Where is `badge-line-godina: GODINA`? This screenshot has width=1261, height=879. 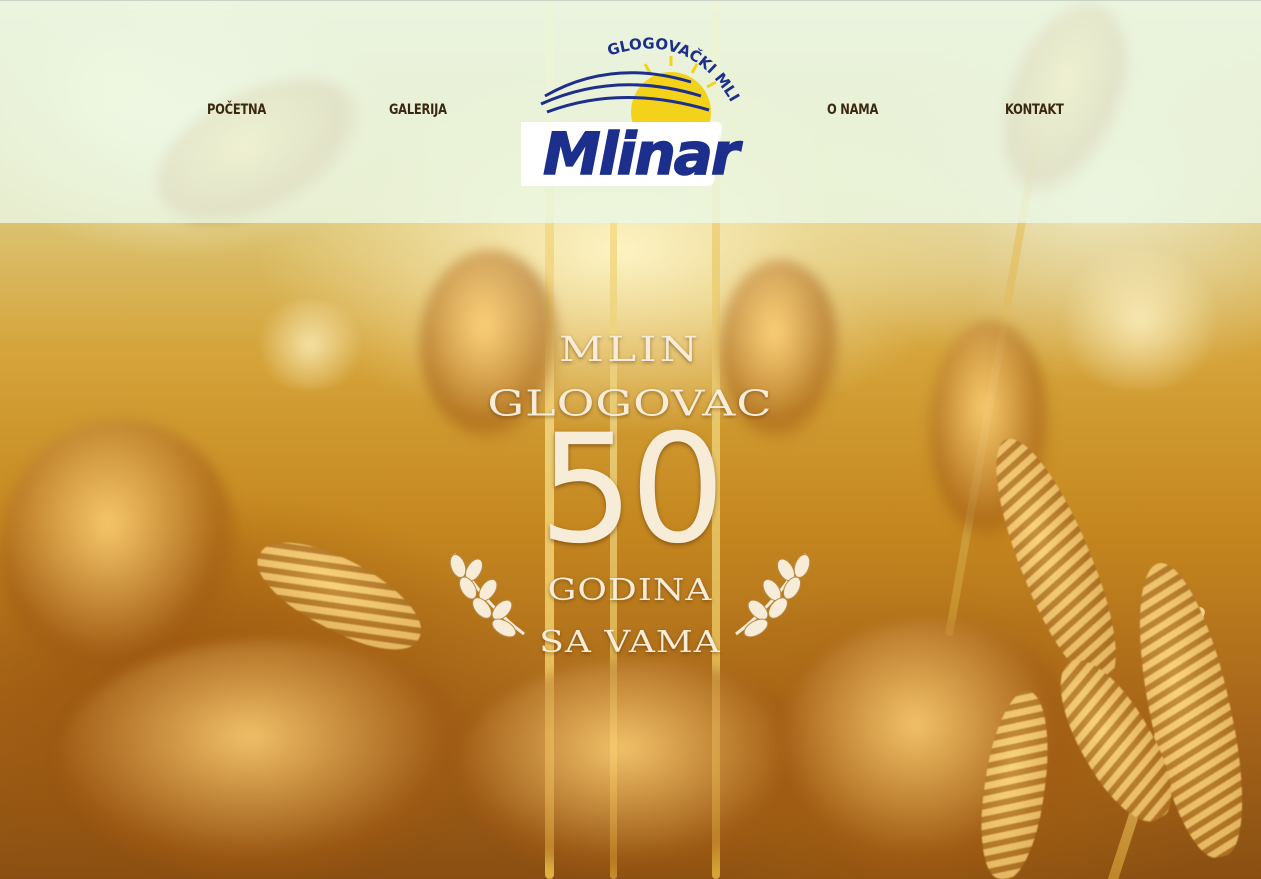 badge-line-godina: GODINA is located at coordinates (630, 590).